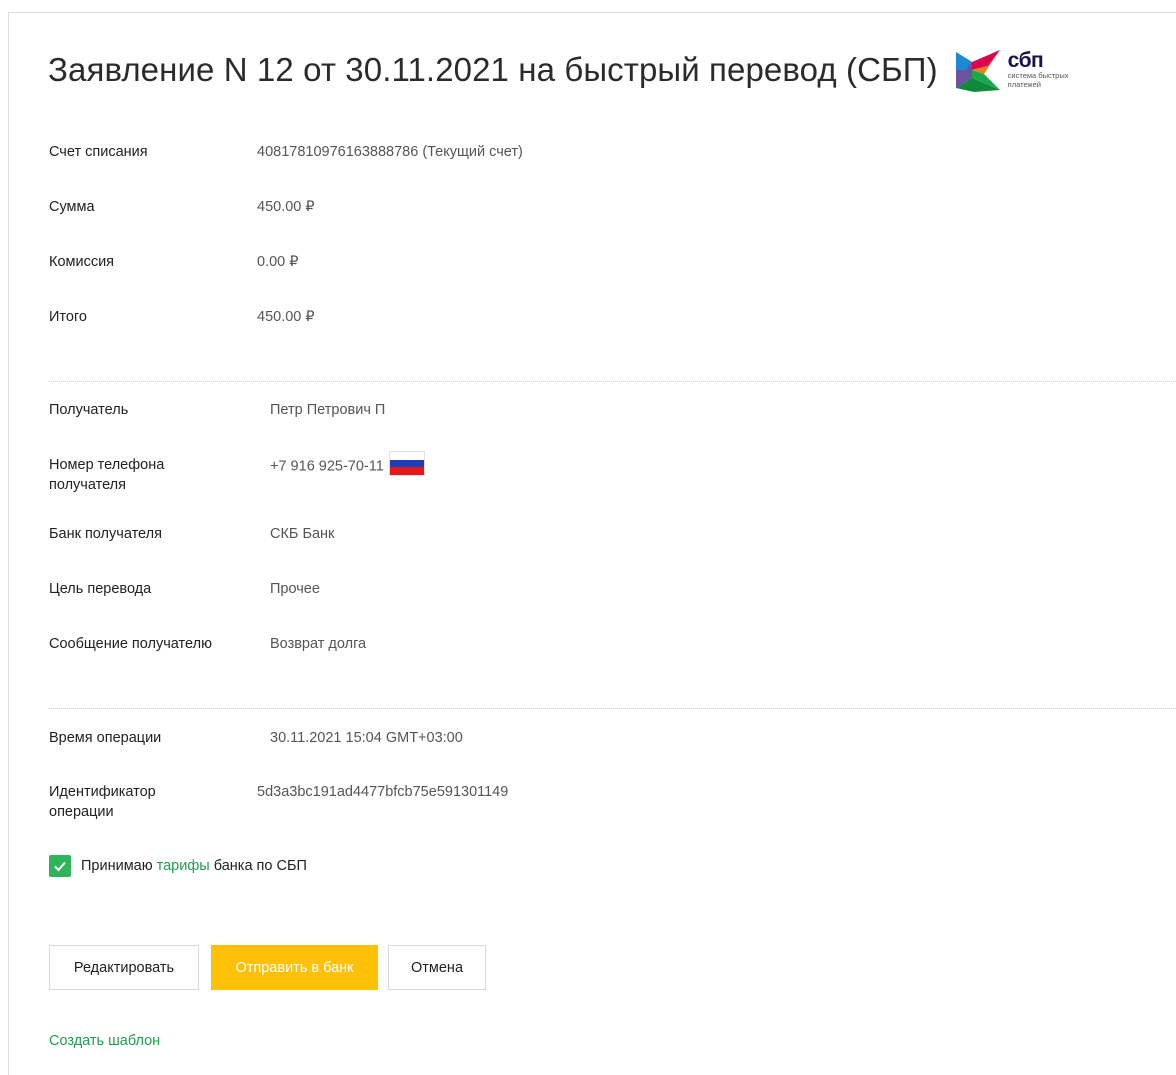  What do you see at coordinates (183, 866) in the screenshot?
I see `tariffs-link: тарифы` at bounding box center [183, 866].